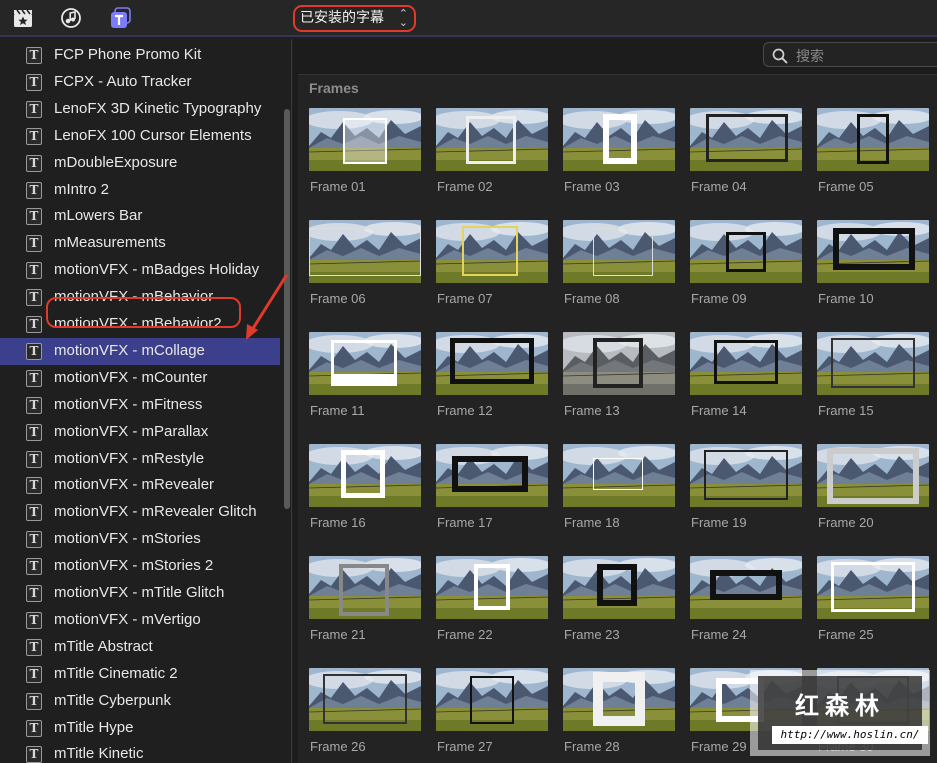  What do you see at coordinates (140, 163) in the screenshot?
I see `sidebar-item: TmDoubleExposure` at bounding box center [140, 163].